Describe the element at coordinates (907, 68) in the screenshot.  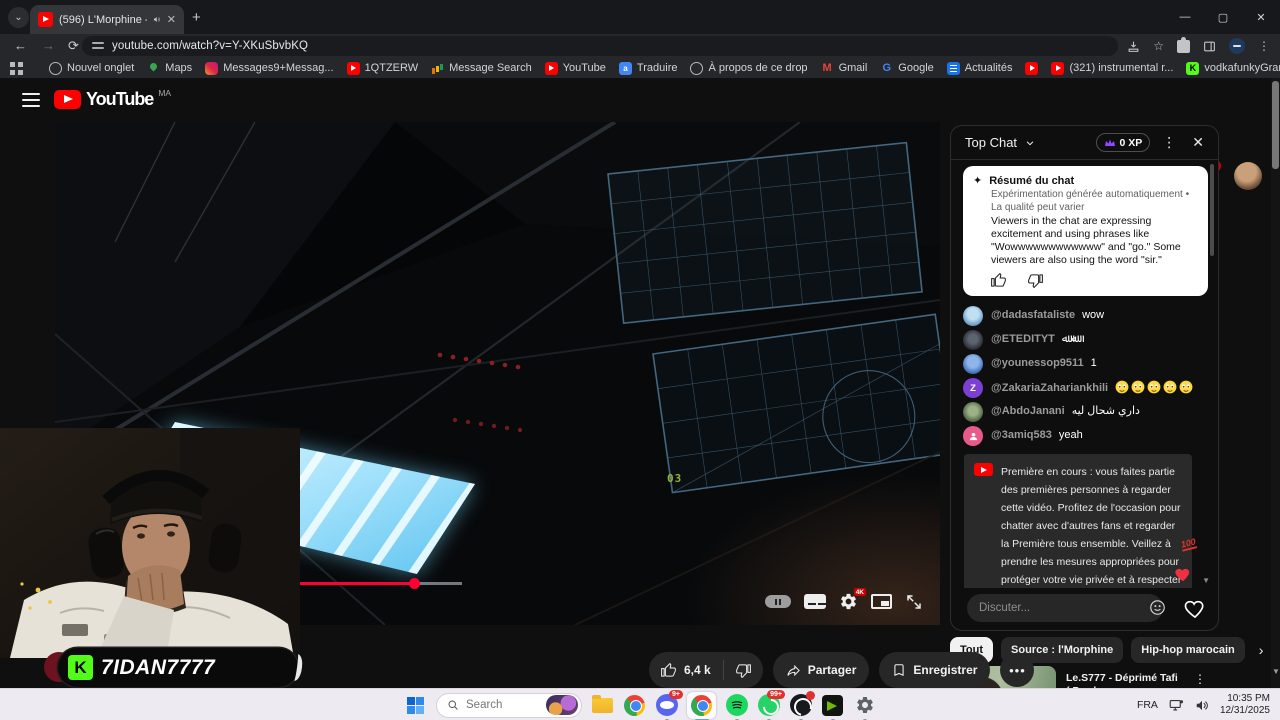
I see `bookmark-google: G Google` at that location.